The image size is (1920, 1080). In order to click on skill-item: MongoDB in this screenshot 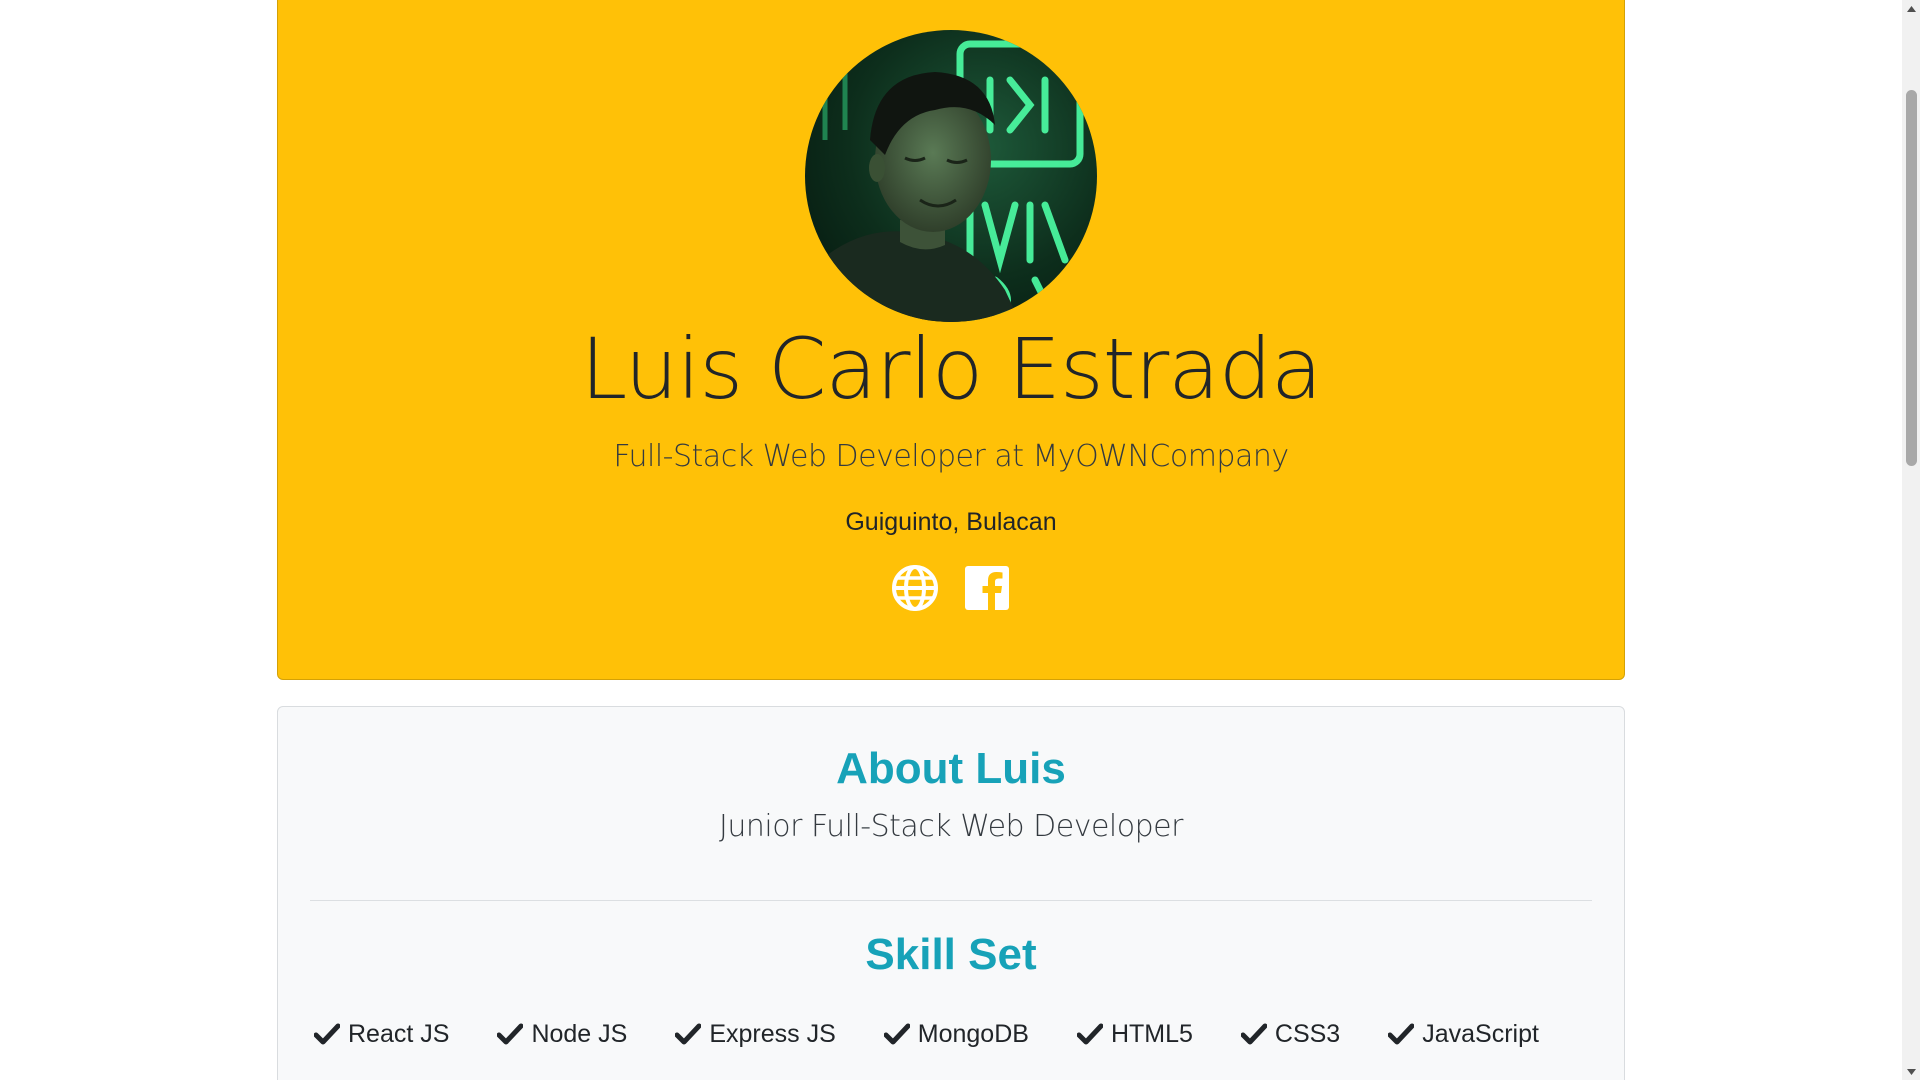, I will do `click(956, 1034)`.